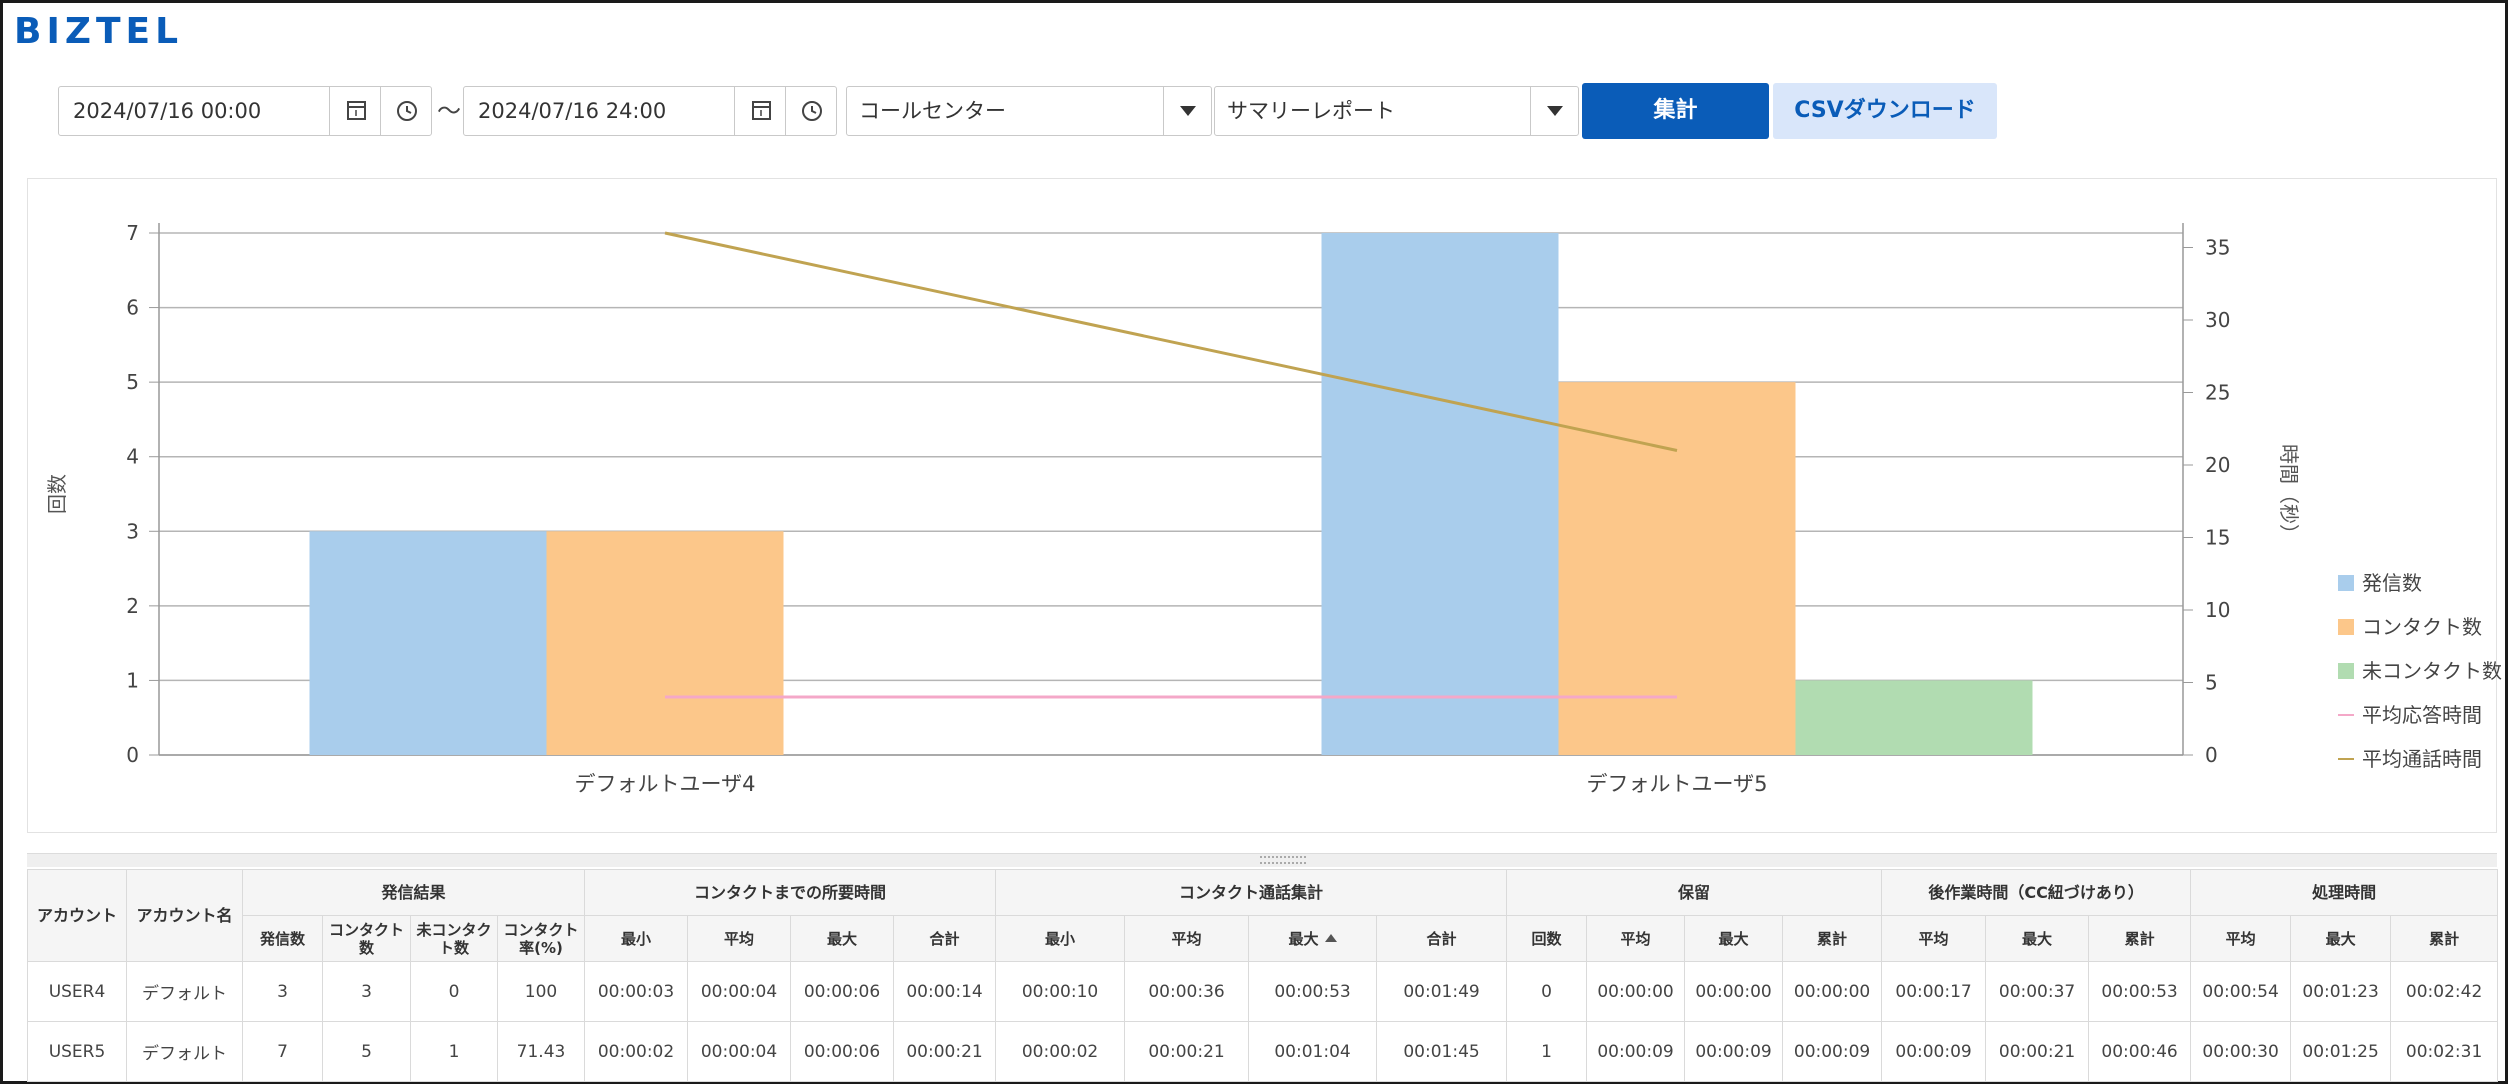 Image resolution: width=2508 pixels, height=1084 pixels. What do you see at coordinates (1734, 938) in the screenshot?
I see `col-hold-max: 最大` at bounding box center [1734, 938].